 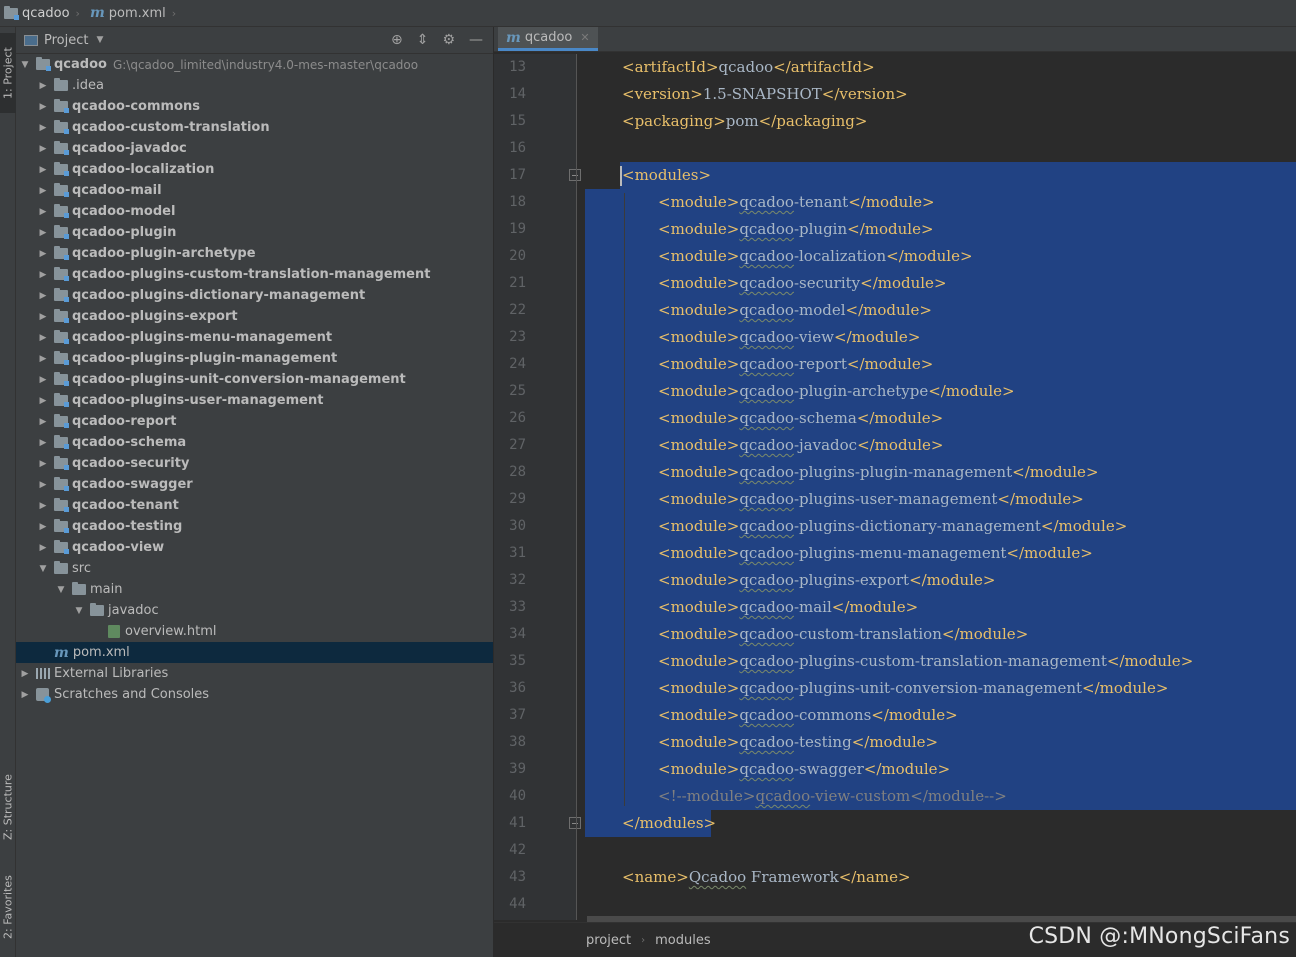 I want to click on tree-module: ▶ qcadoo-swagger, so click(x=254, y=484).